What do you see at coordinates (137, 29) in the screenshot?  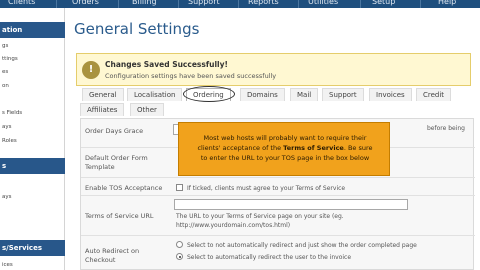 I see `page-title: General Settings` at bounding box center [137, 29].